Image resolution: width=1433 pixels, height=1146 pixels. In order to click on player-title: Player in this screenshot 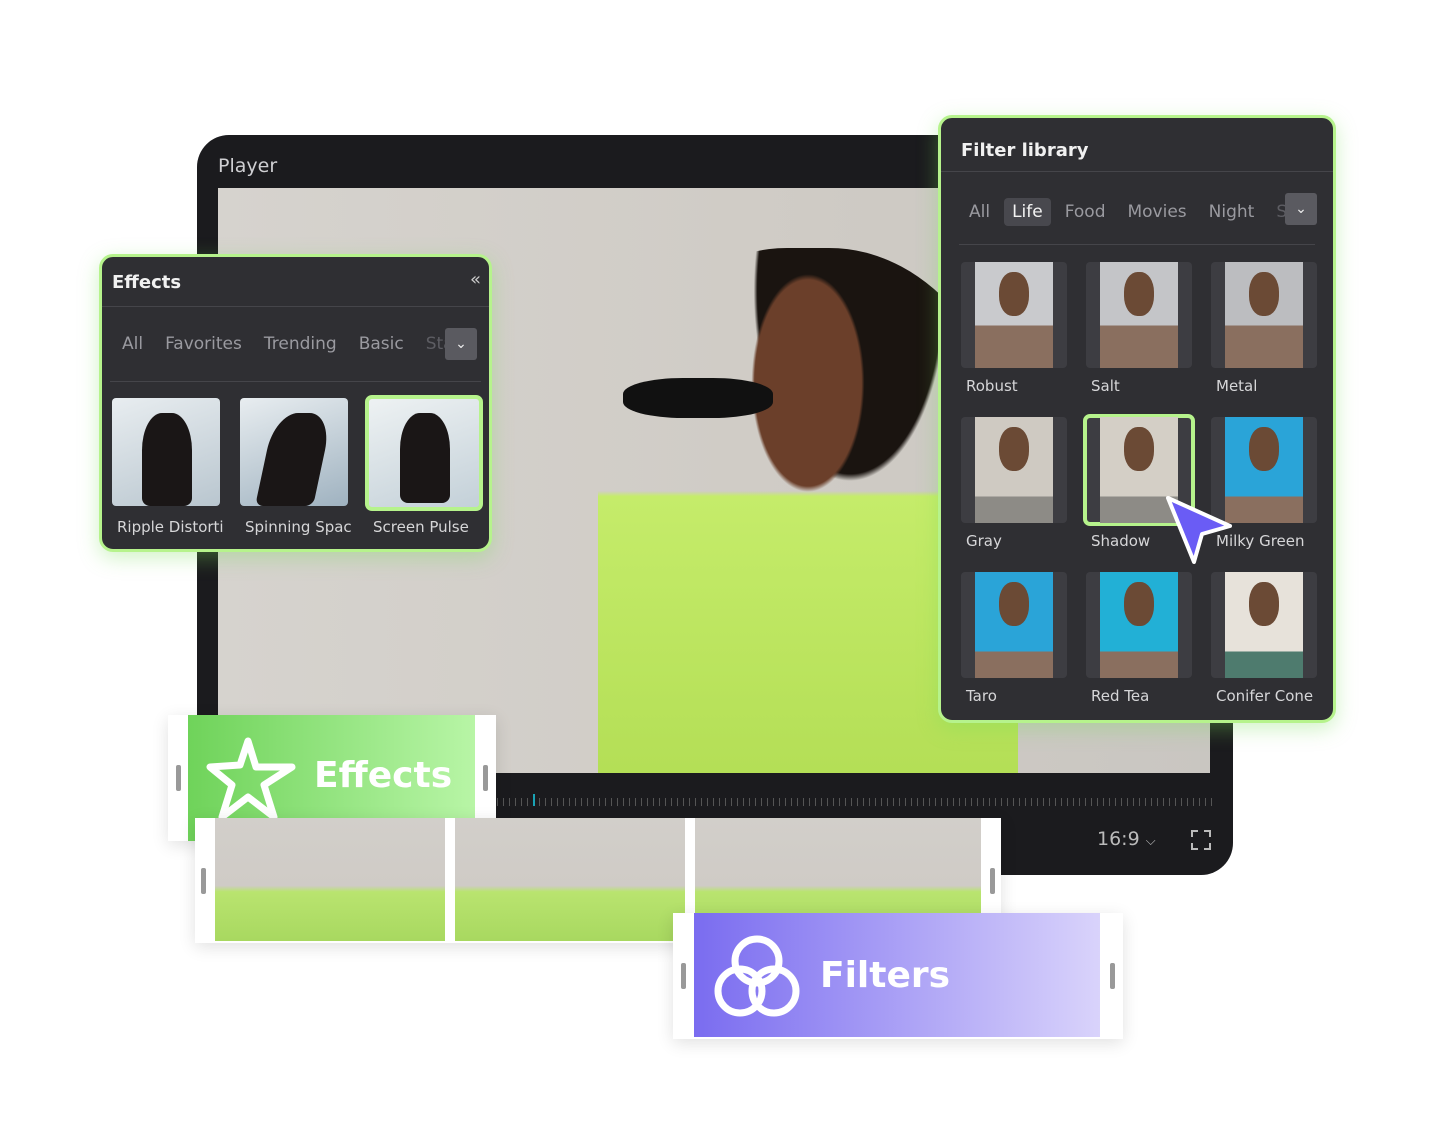, I will do `click(248, 166)`.